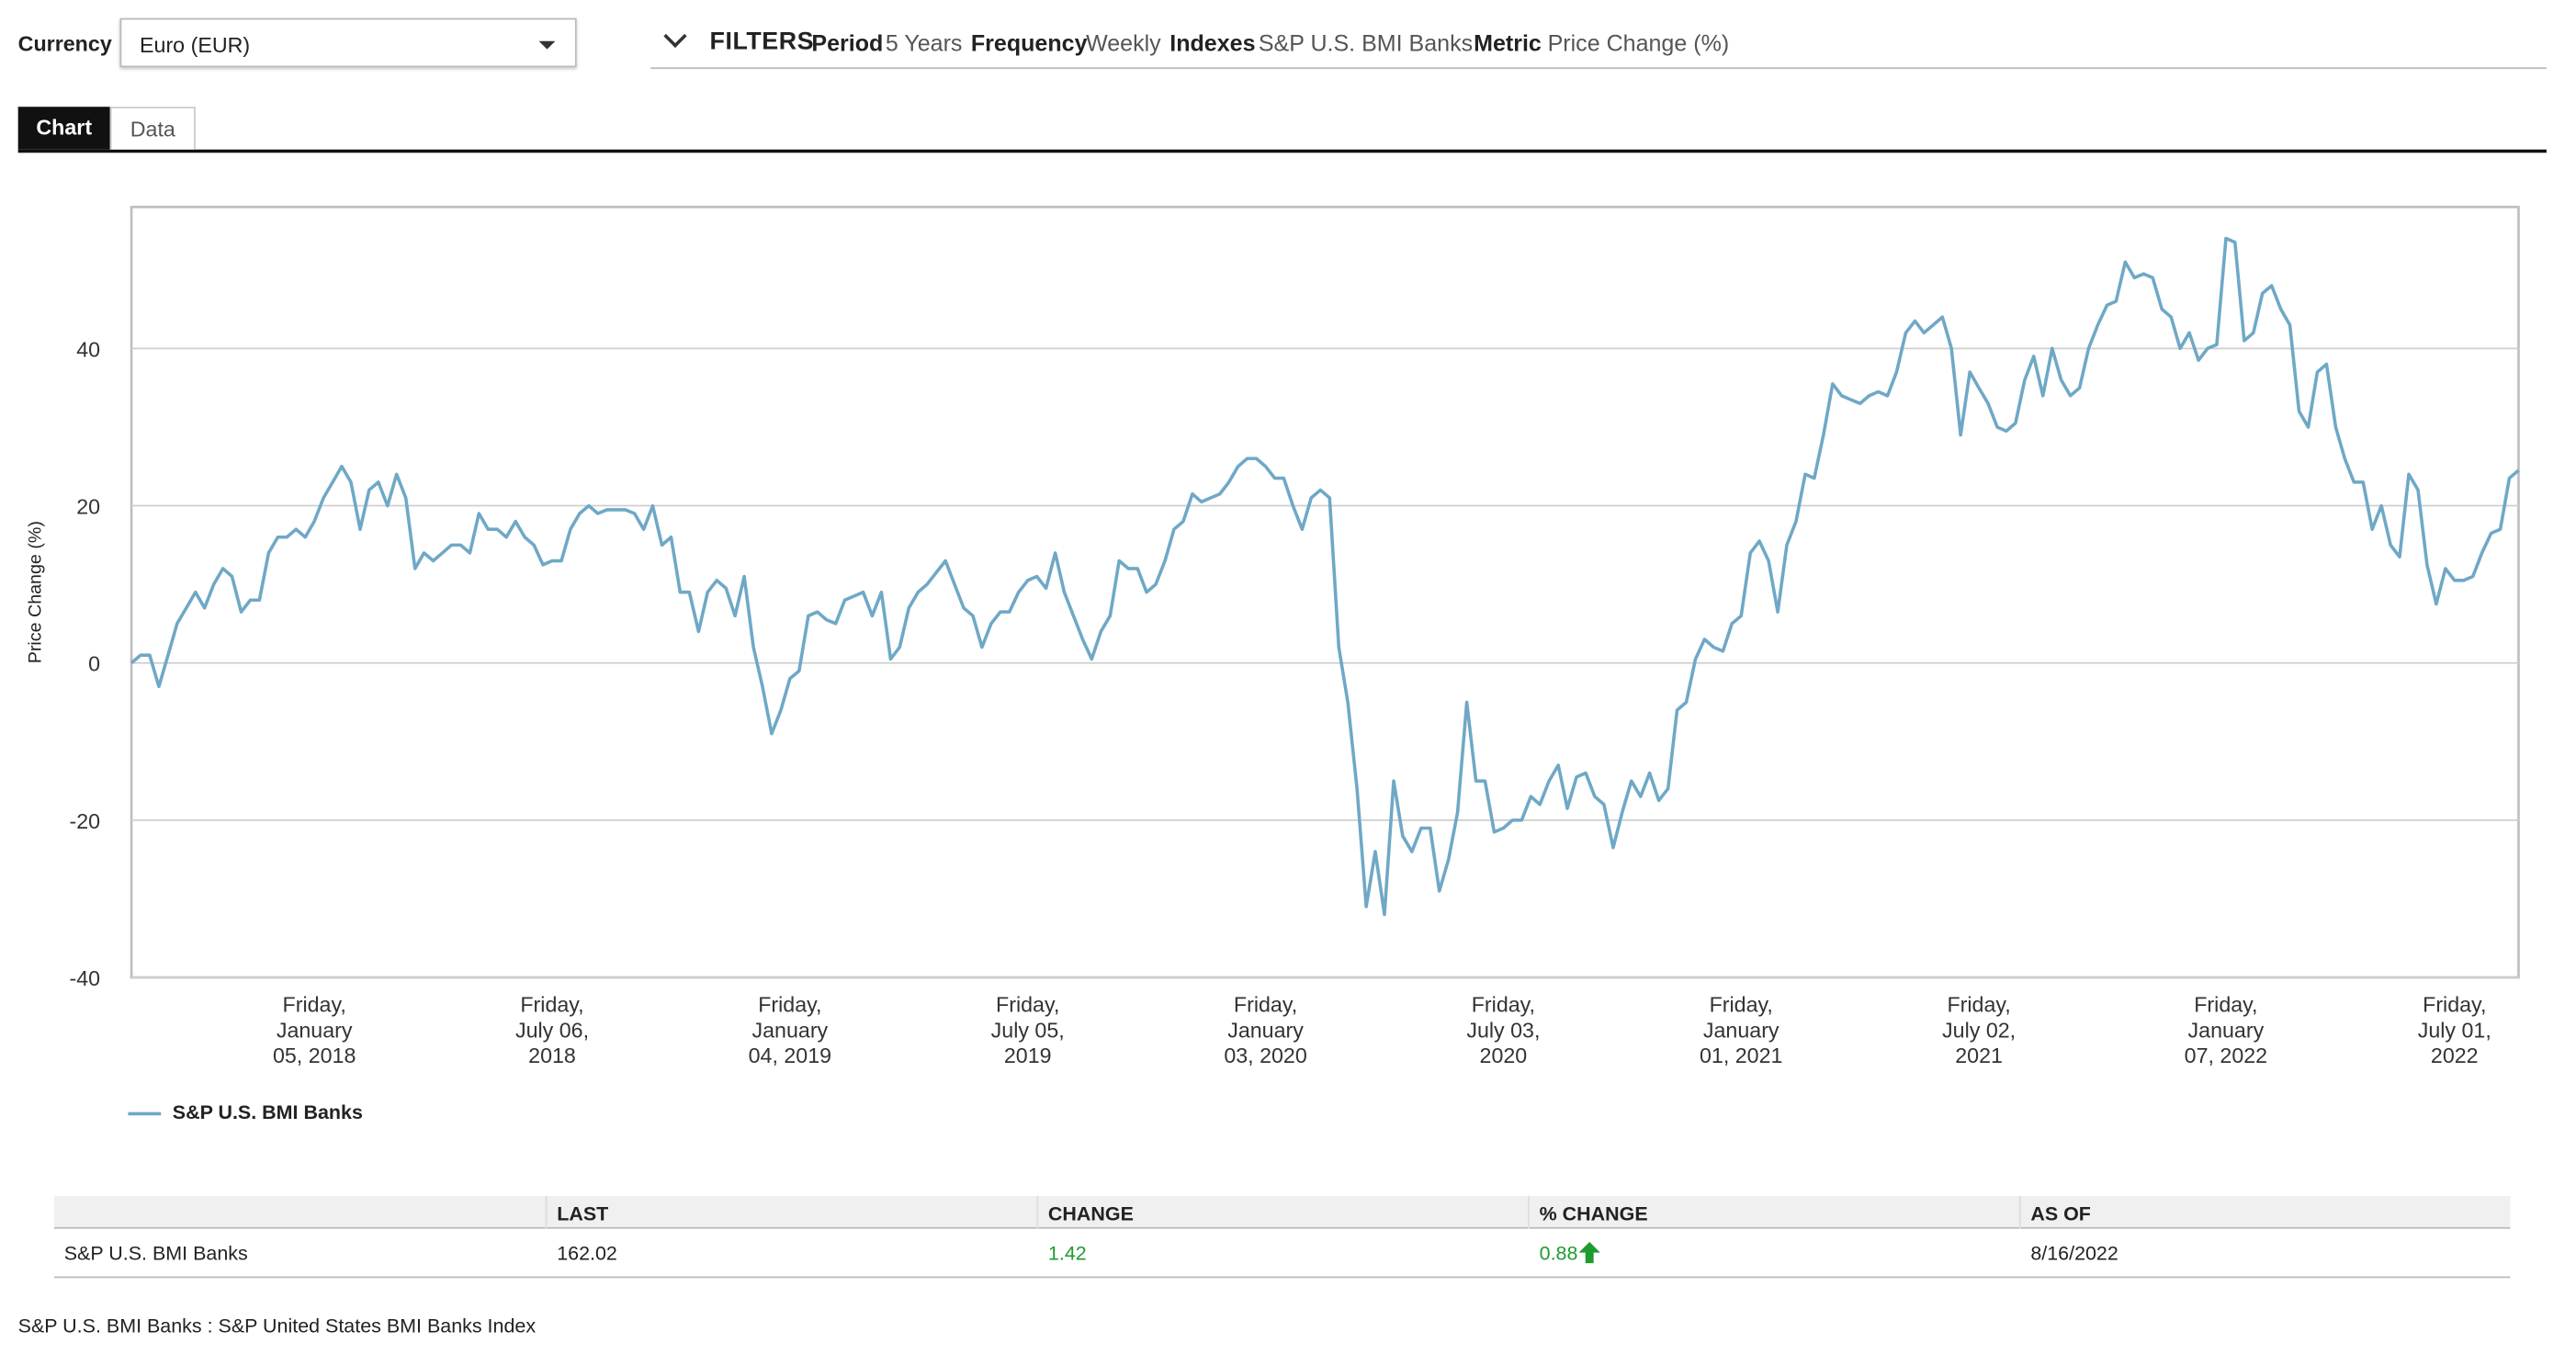 Image resolution: width=2576 pixels, height=1354 pixels. I want to click on filter-period-key: Period, so click(847, 42).